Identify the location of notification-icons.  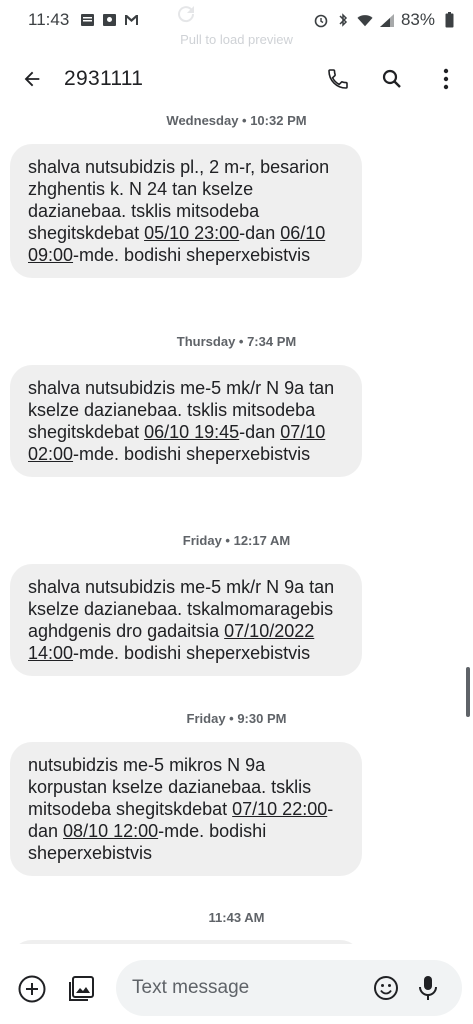
(109, 20).